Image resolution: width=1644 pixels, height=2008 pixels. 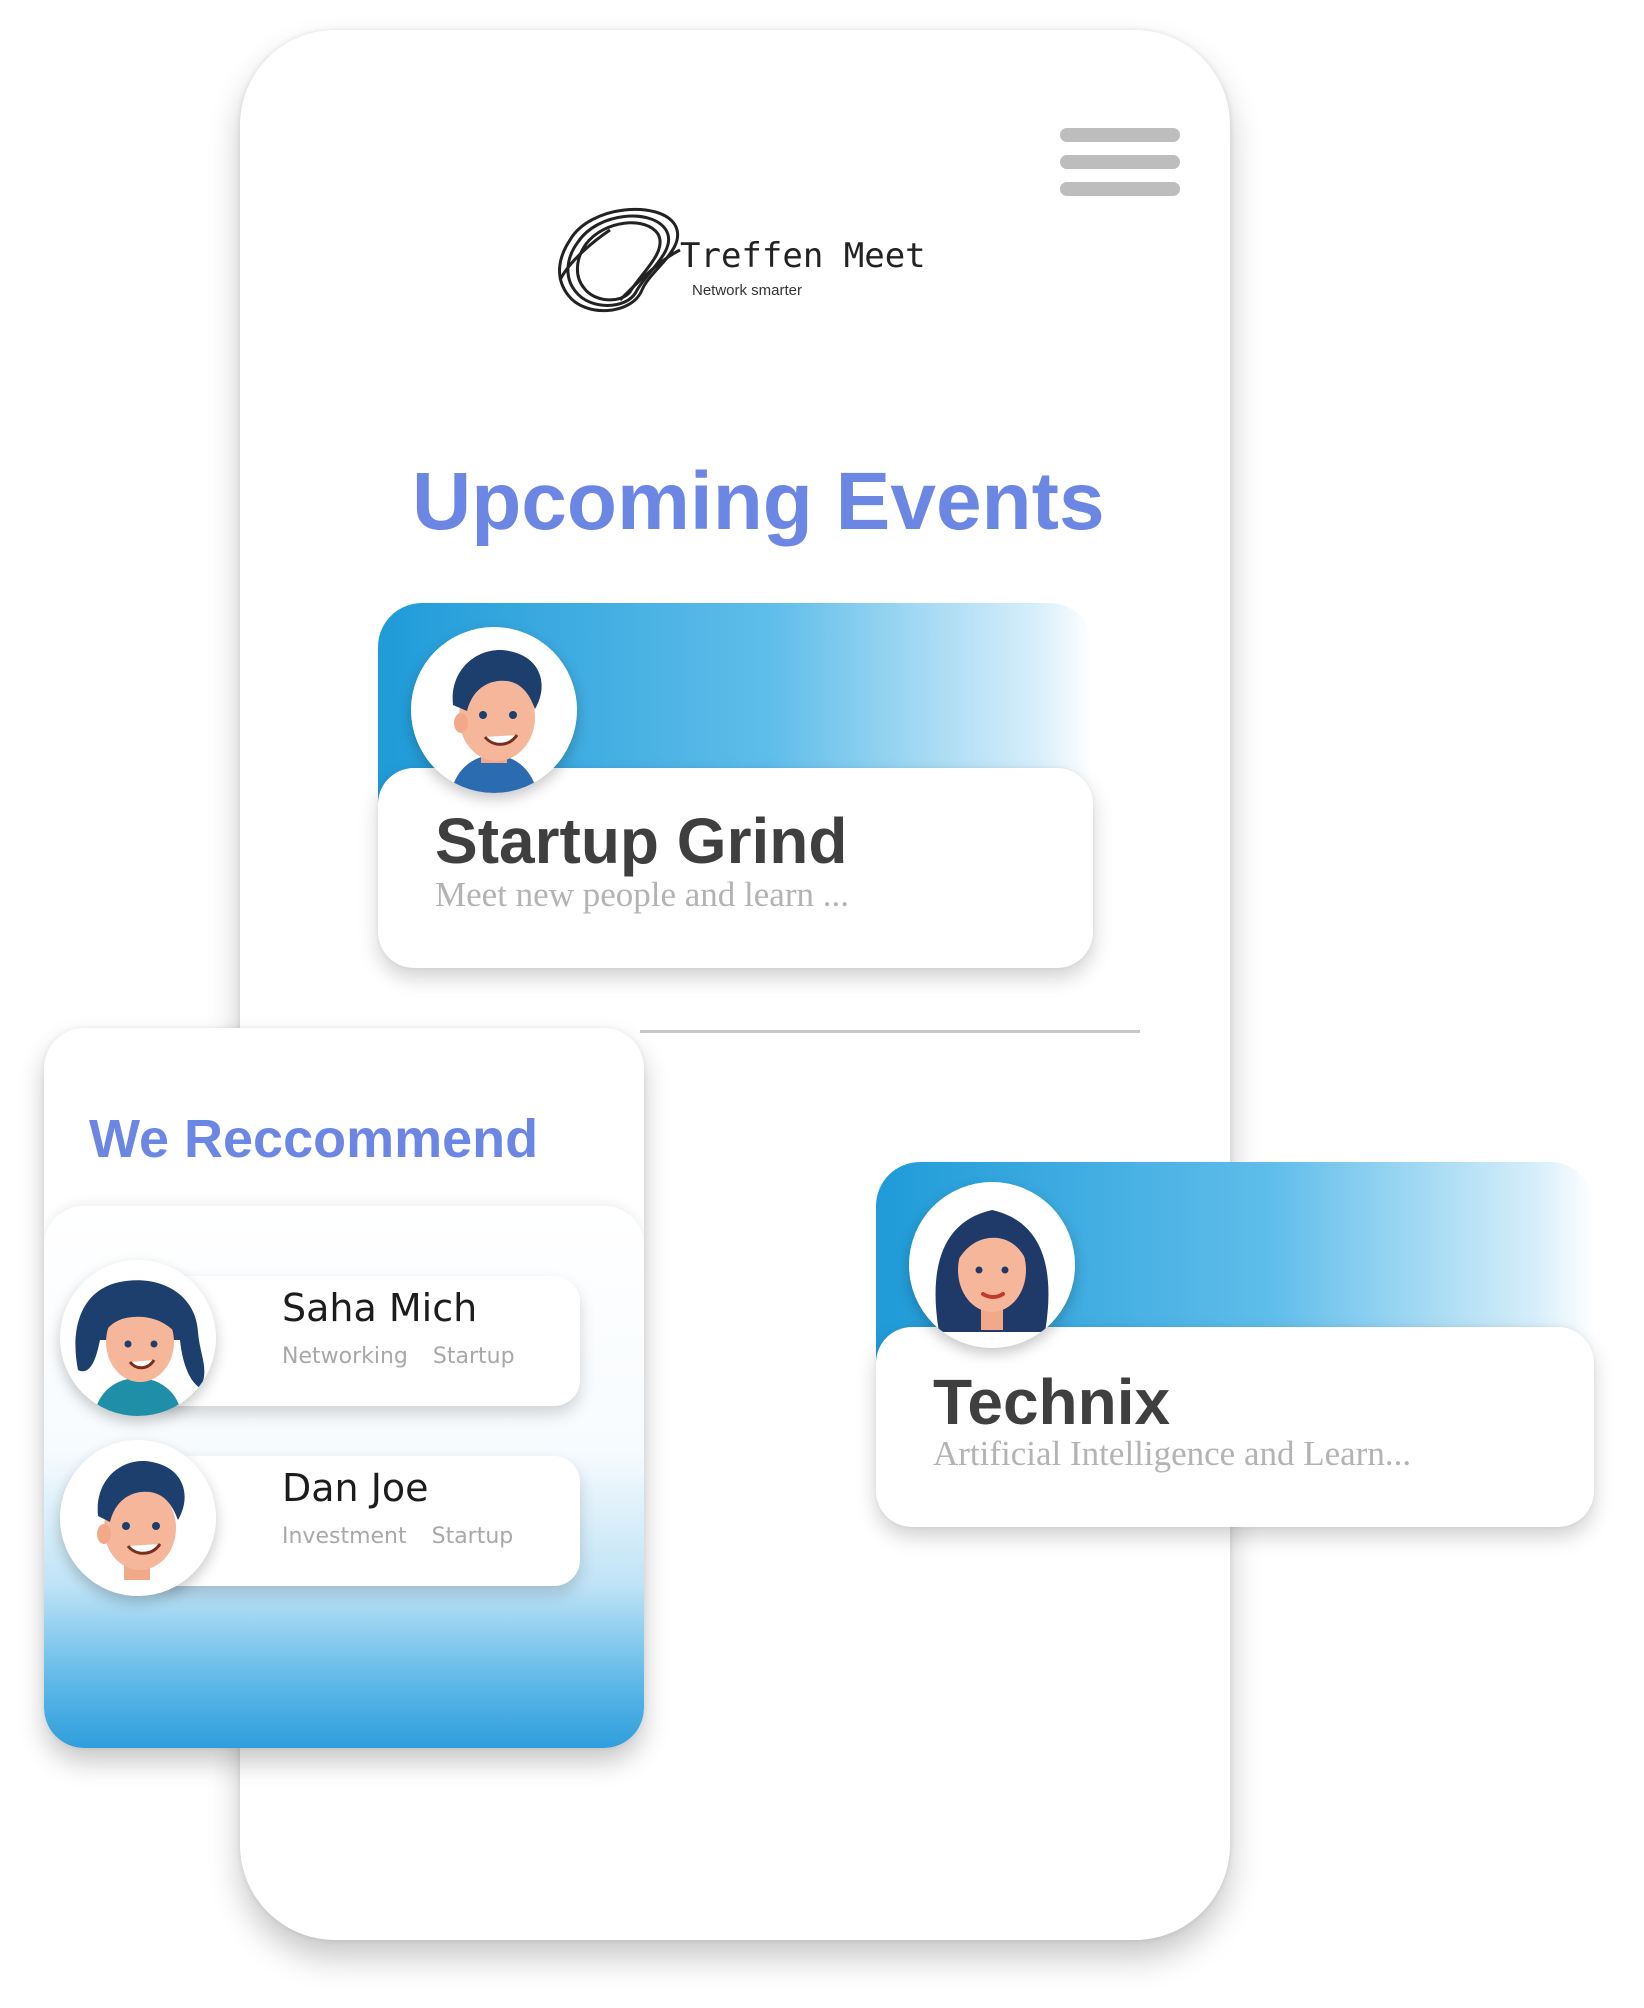 What do you see at coordinates (320, 1520) in the screenshot?
I see `recommend-person-dan-joe: Dan Joe Investment Startup` at bounding box center [320, 1520].